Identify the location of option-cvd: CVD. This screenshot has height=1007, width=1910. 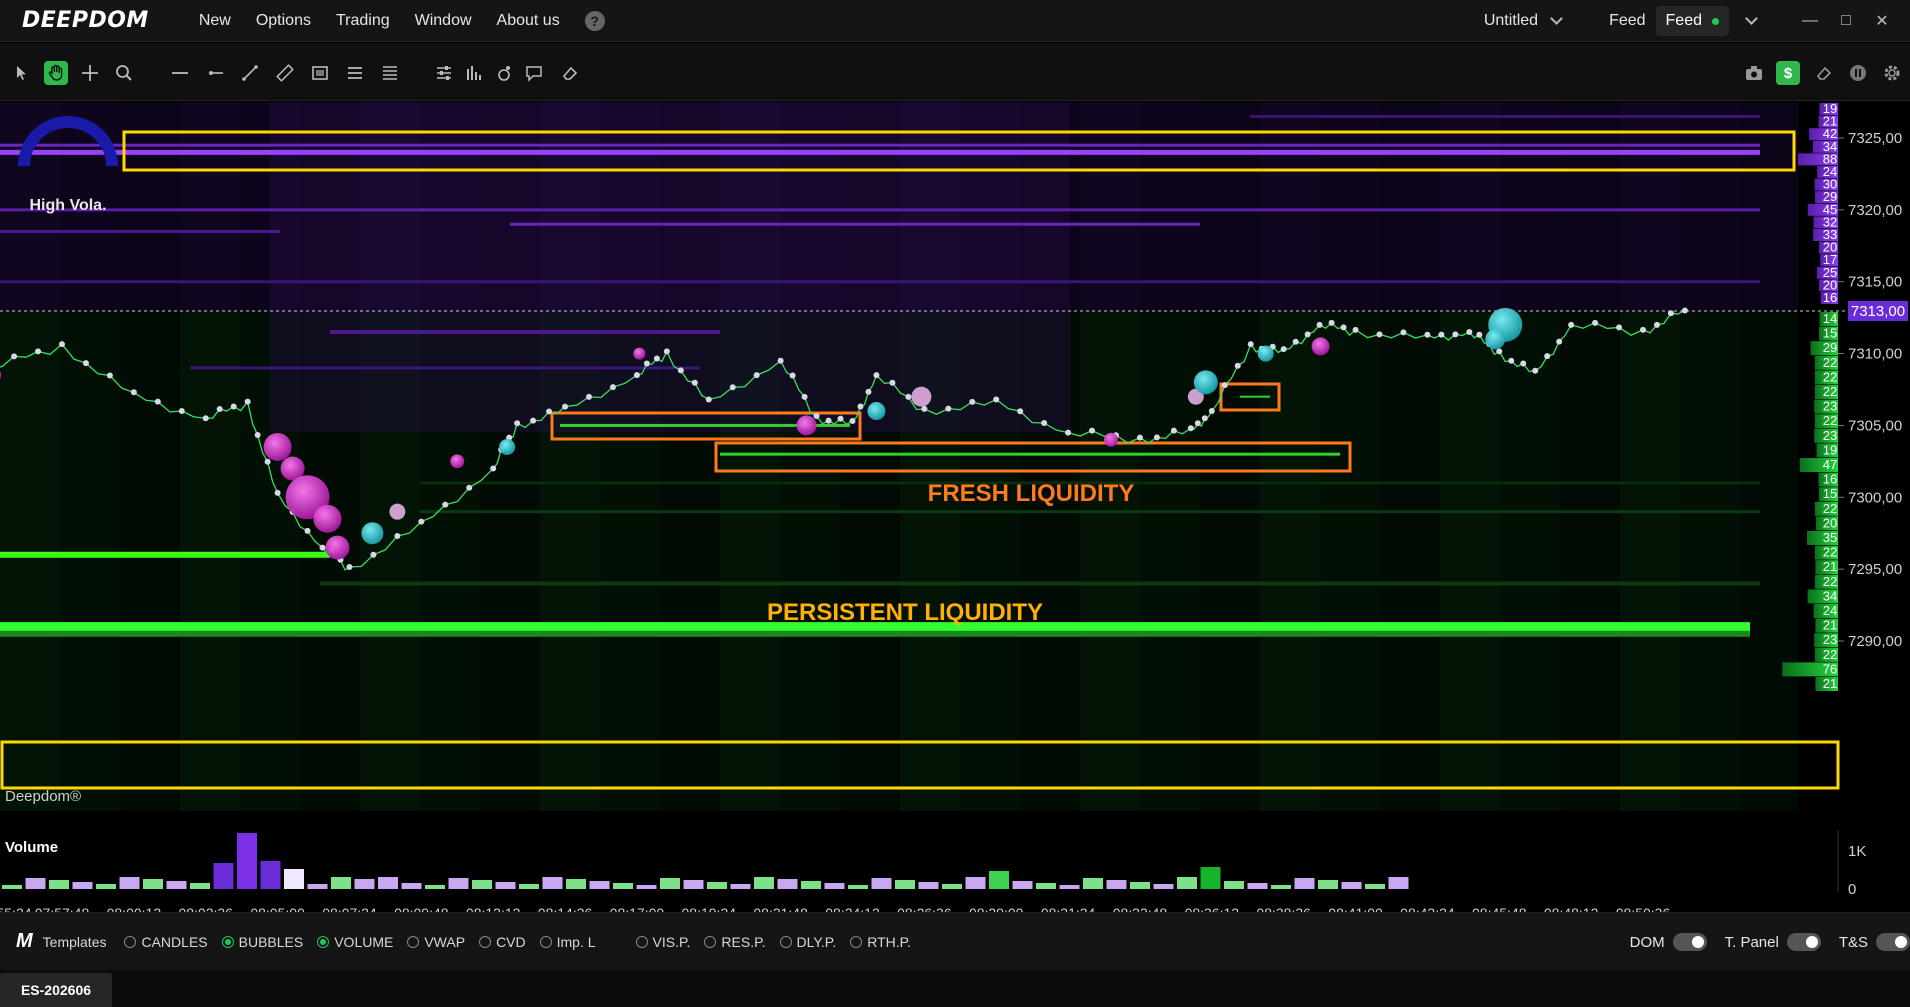
(502, 942).